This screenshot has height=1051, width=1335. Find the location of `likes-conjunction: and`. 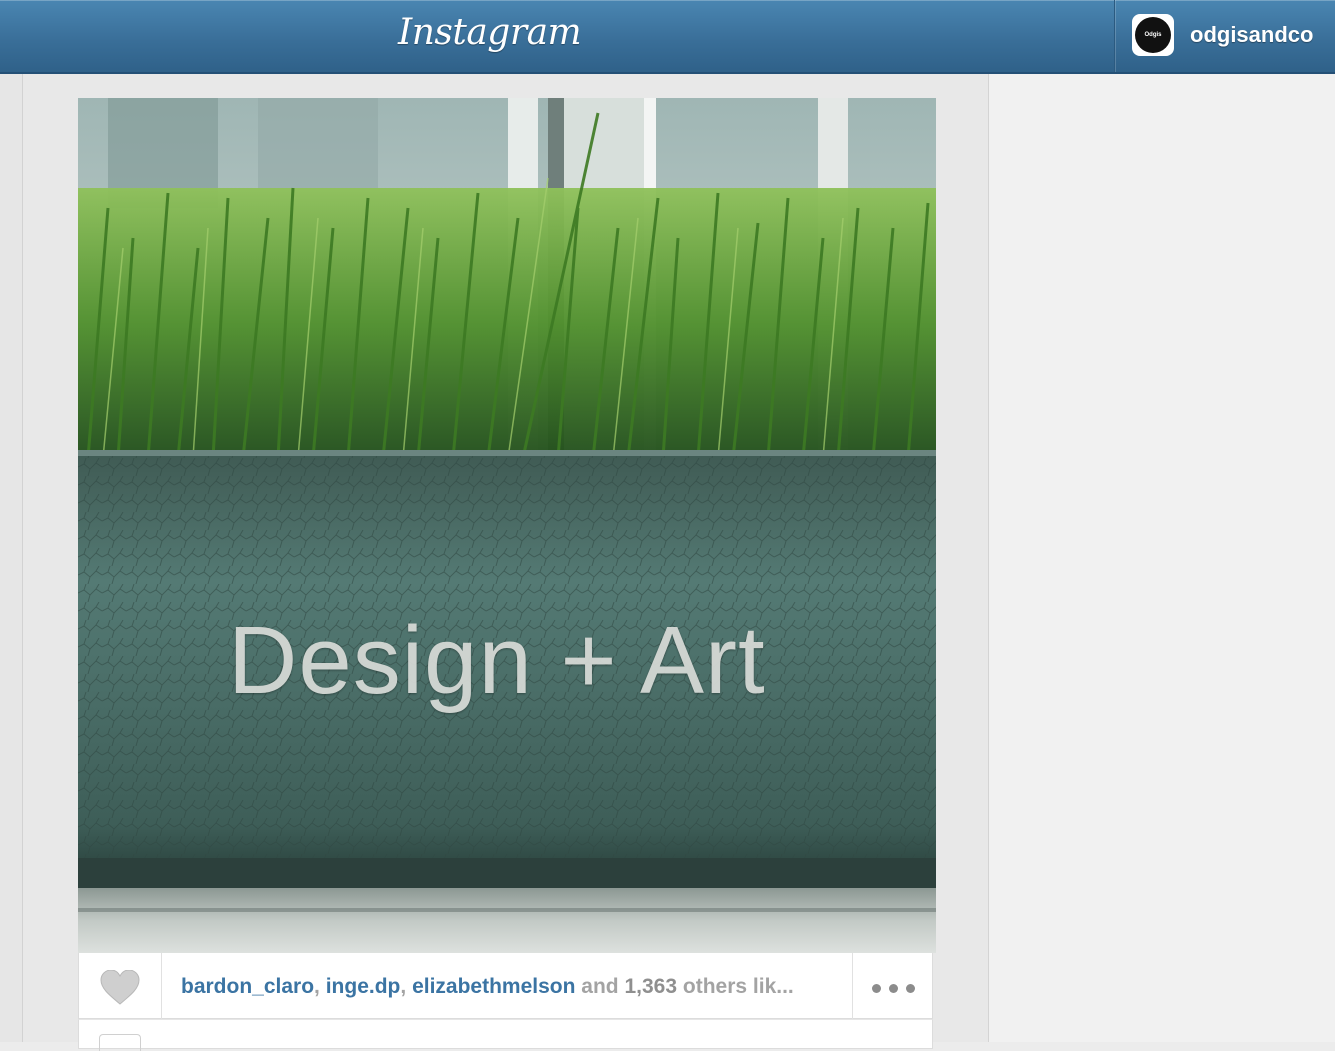

likes-conjunction: and is located at coordinates (600, 986).